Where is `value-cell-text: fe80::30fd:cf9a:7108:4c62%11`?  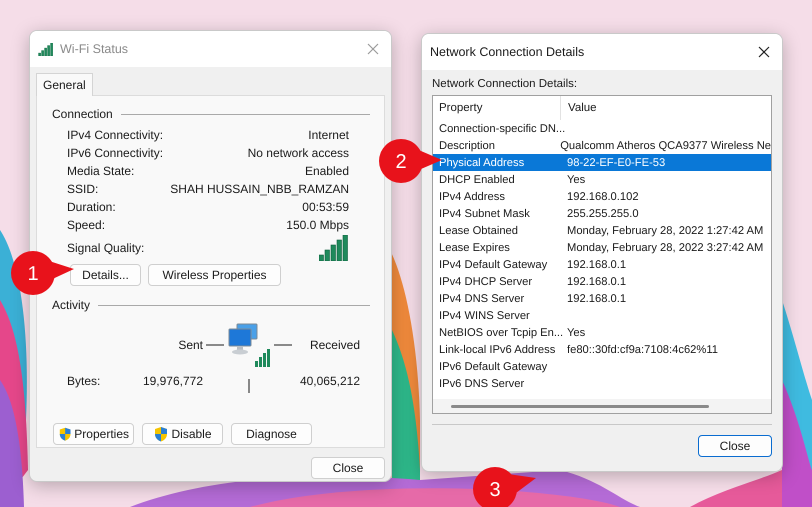 value-cell-text: fe80::30fd:cf9a:7108:4c62%11 is located at coordinates (642, 350).